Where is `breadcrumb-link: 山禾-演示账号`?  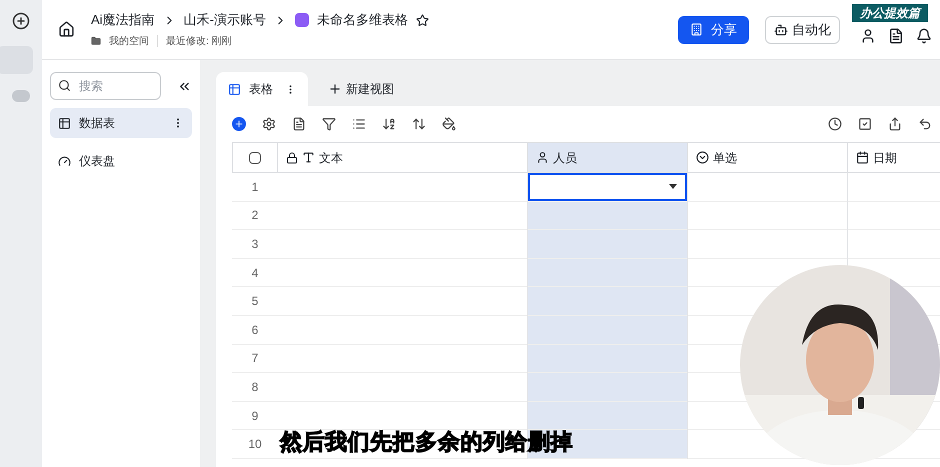
breadcrumb-link: 山禾-演示账号 is located at coordinates (225, 20).